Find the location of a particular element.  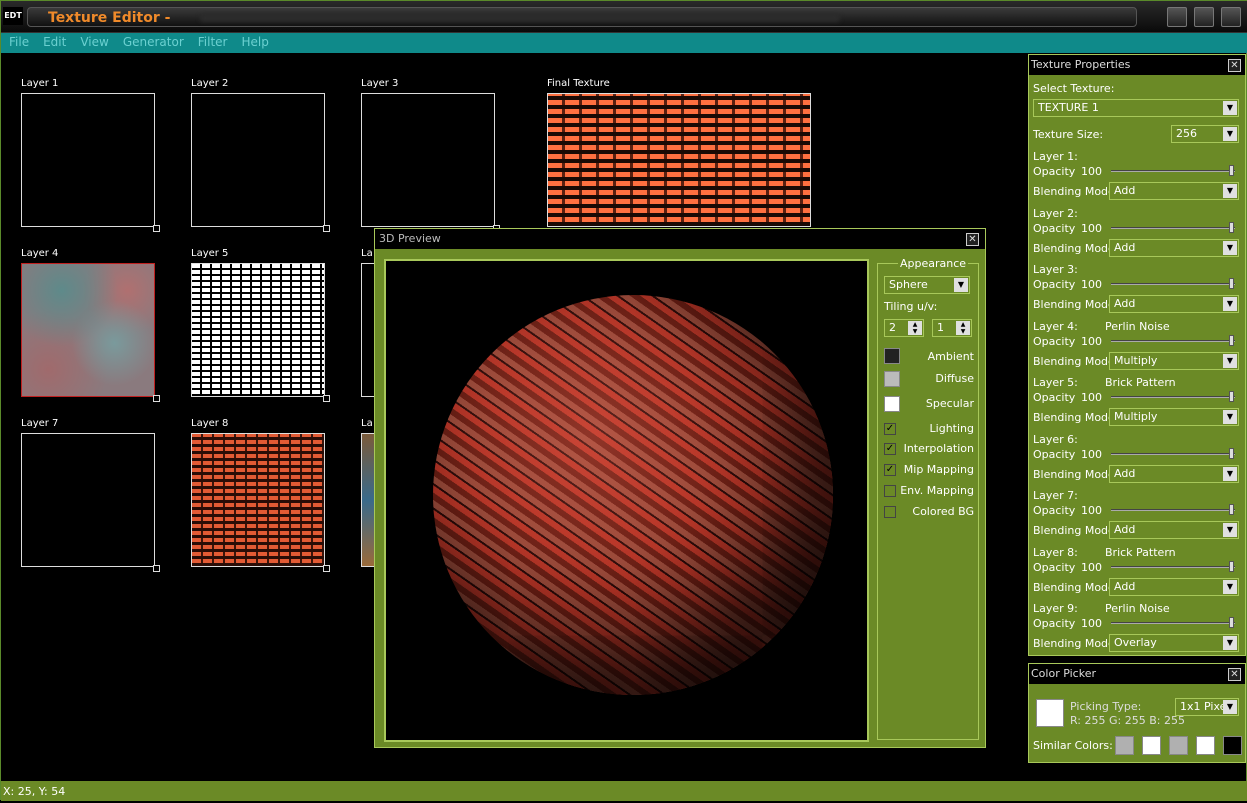

layer-5-thumb is located at coordinates (260, 332).